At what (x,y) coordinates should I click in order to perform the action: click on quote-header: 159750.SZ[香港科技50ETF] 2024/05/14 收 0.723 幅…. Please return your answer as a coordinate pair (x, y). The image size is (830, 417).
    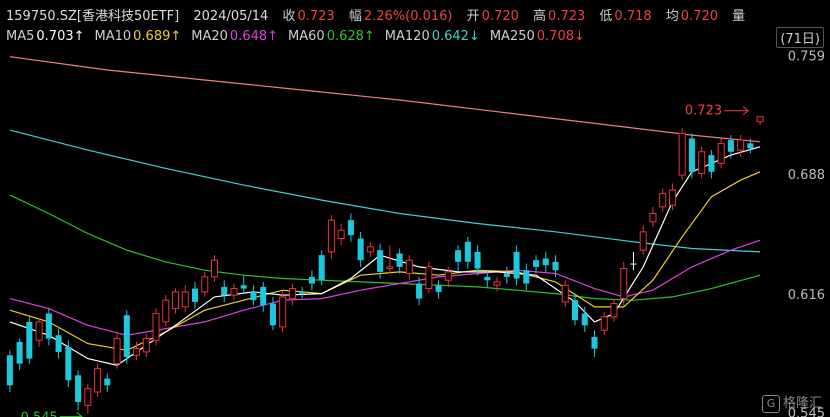
    Looking at the image, I should click on (415, 25).